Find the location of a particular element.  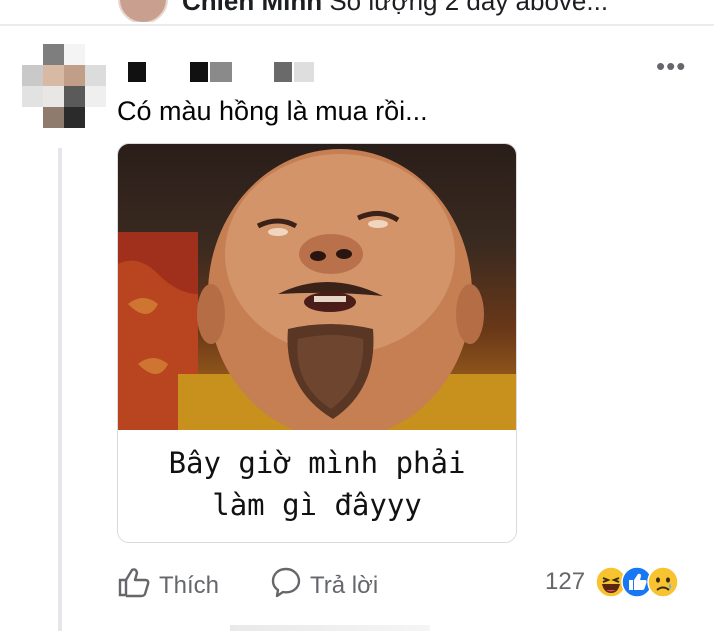

speech-bubble-icon is located at coordinates (286, 585).